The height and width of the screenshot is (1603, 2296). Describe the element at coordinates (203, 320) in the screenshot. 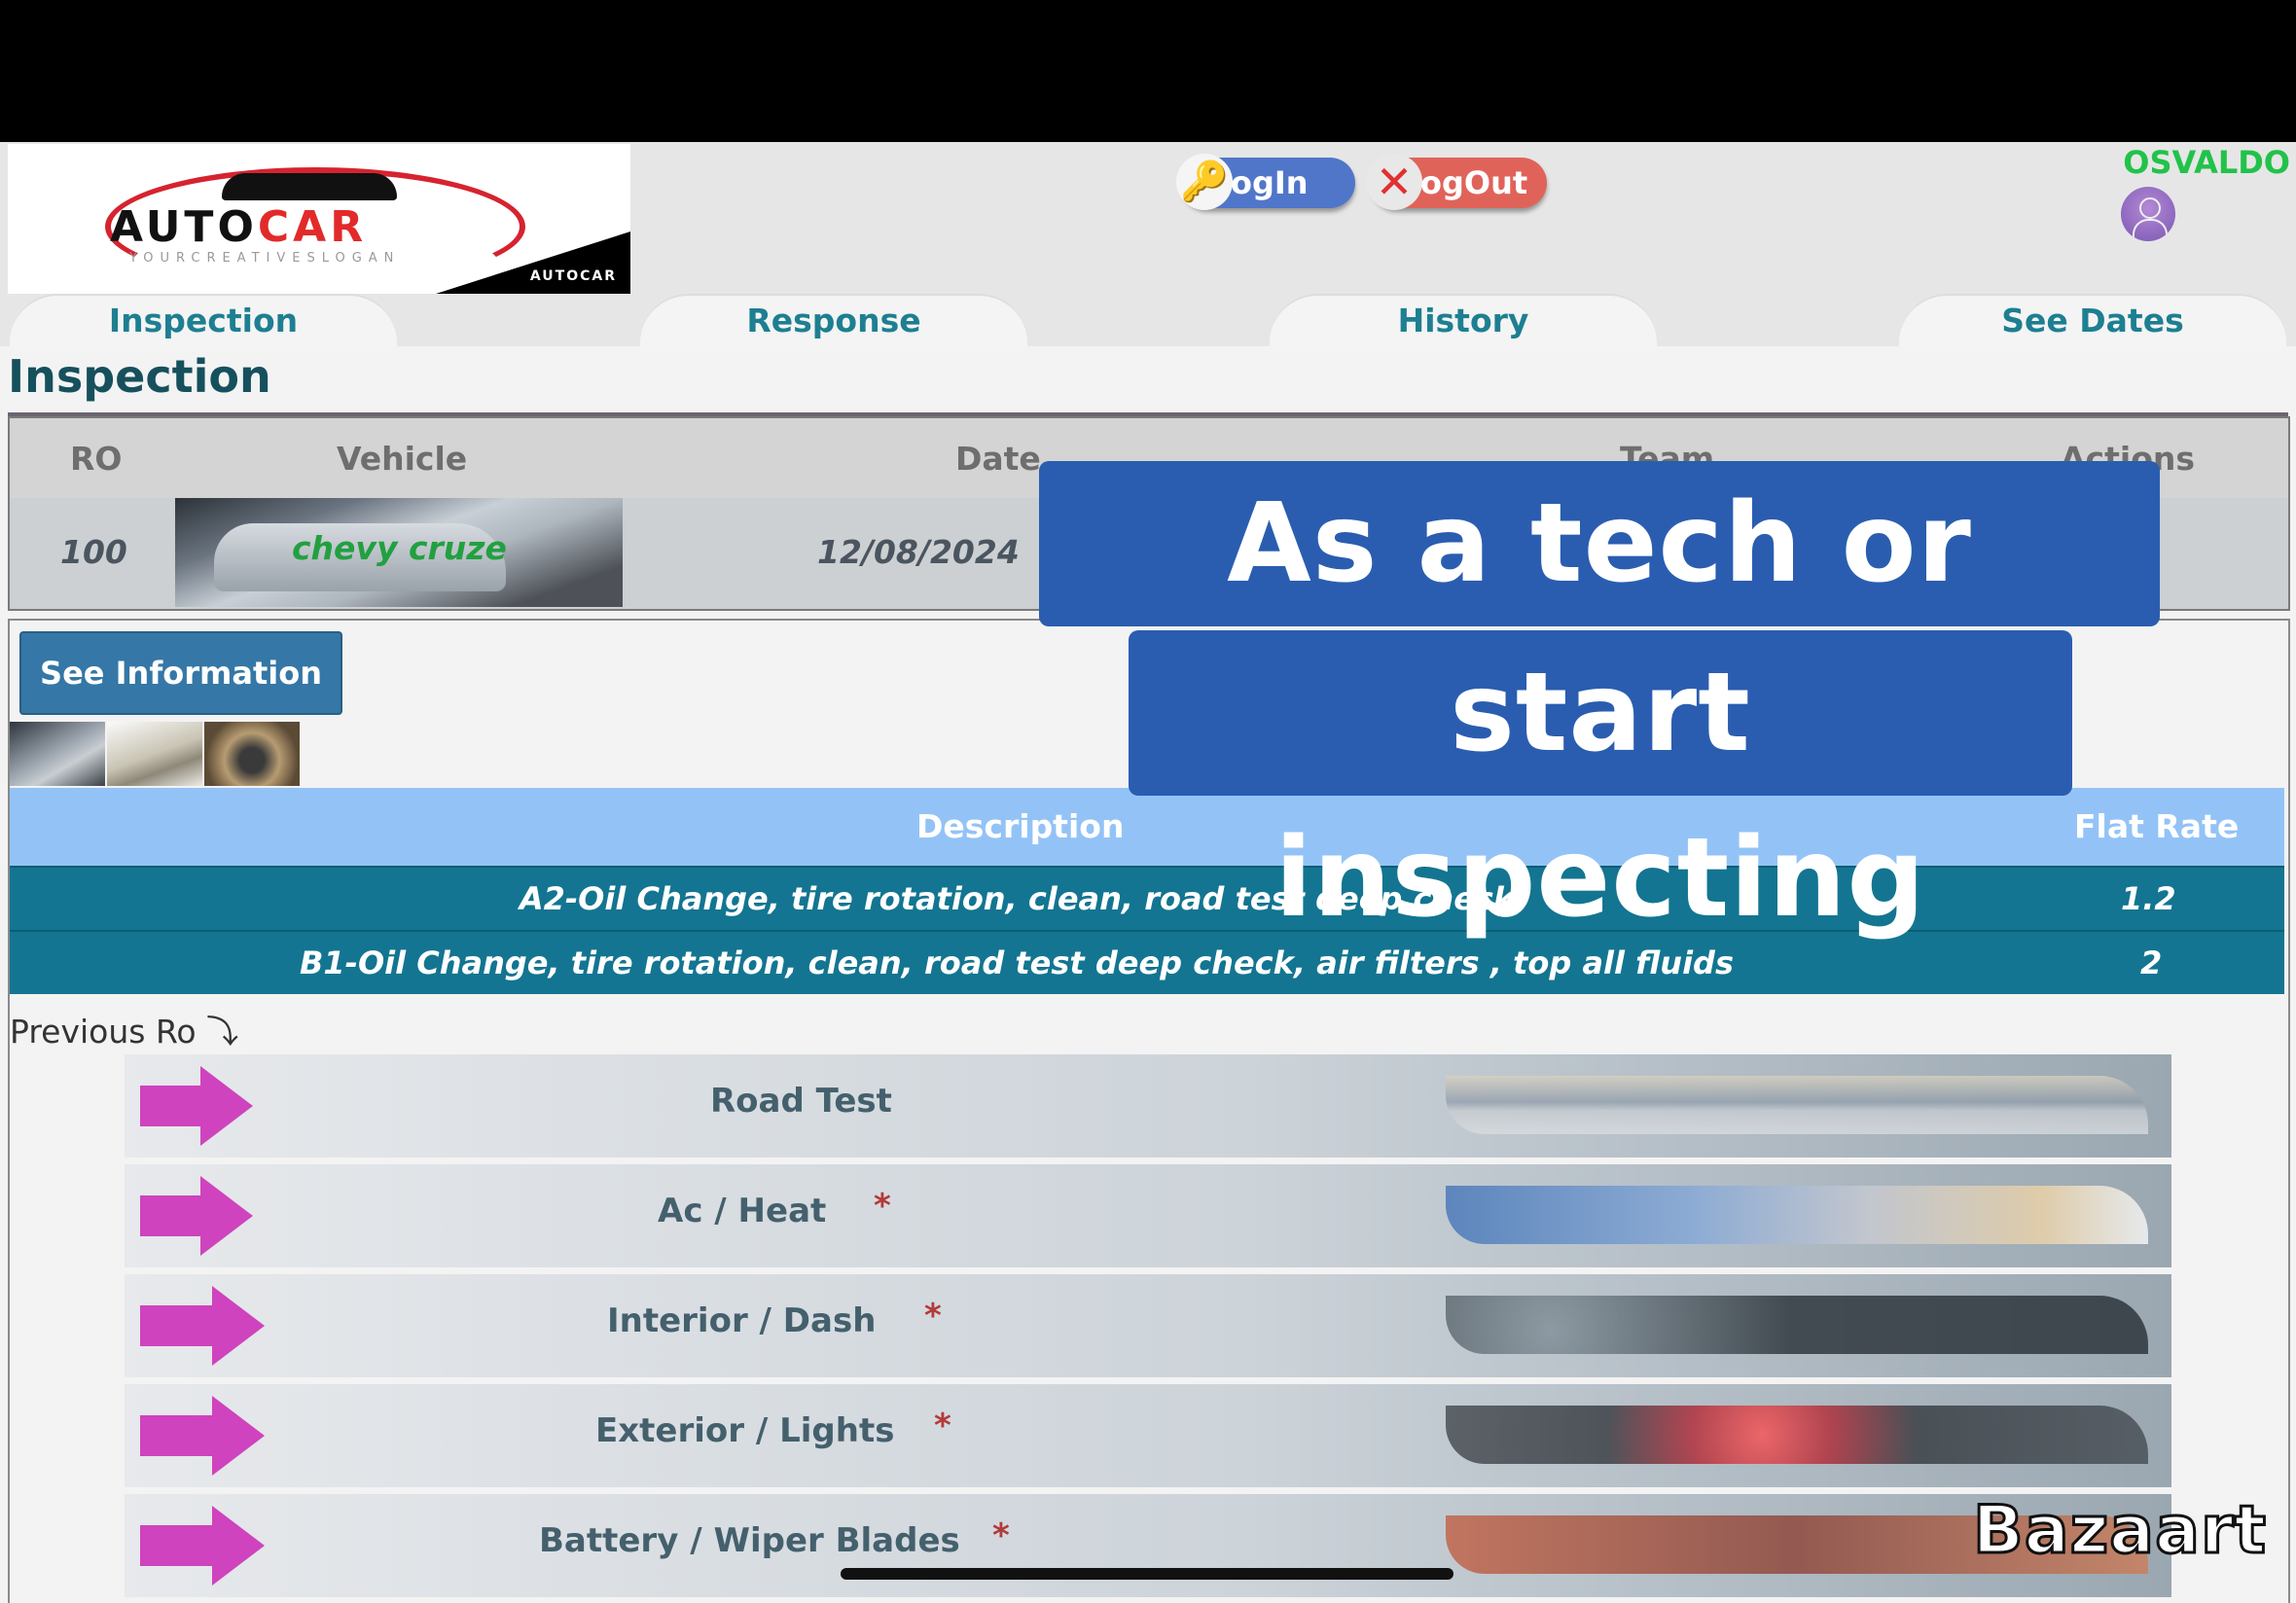

I see `tab-inspection: Inspection` at that location.